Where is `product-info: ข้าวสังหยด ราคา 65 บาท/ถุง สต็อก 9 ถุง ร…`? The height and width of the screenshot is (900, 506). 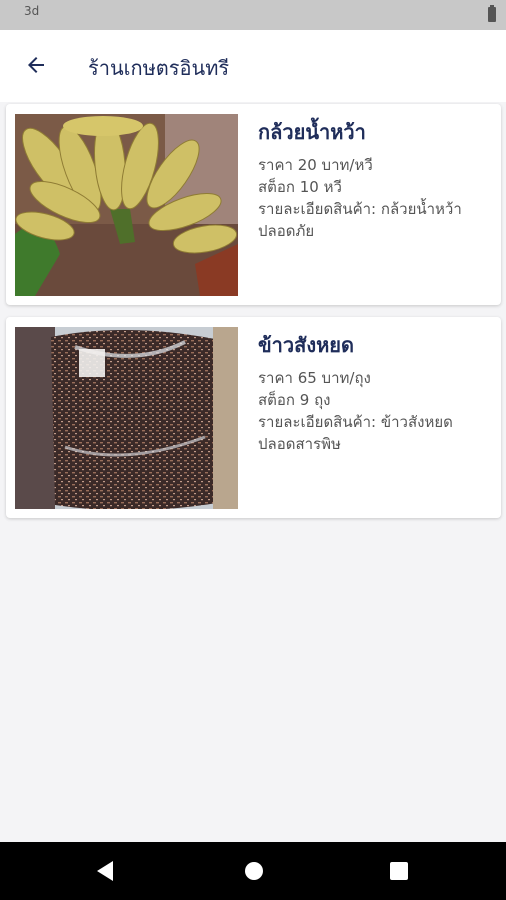
product-info: ข้าวสังหยด ราคา 65 บาท/ถุง สต็อก 9 ถุง ร… is located at coordinates (375, 392).